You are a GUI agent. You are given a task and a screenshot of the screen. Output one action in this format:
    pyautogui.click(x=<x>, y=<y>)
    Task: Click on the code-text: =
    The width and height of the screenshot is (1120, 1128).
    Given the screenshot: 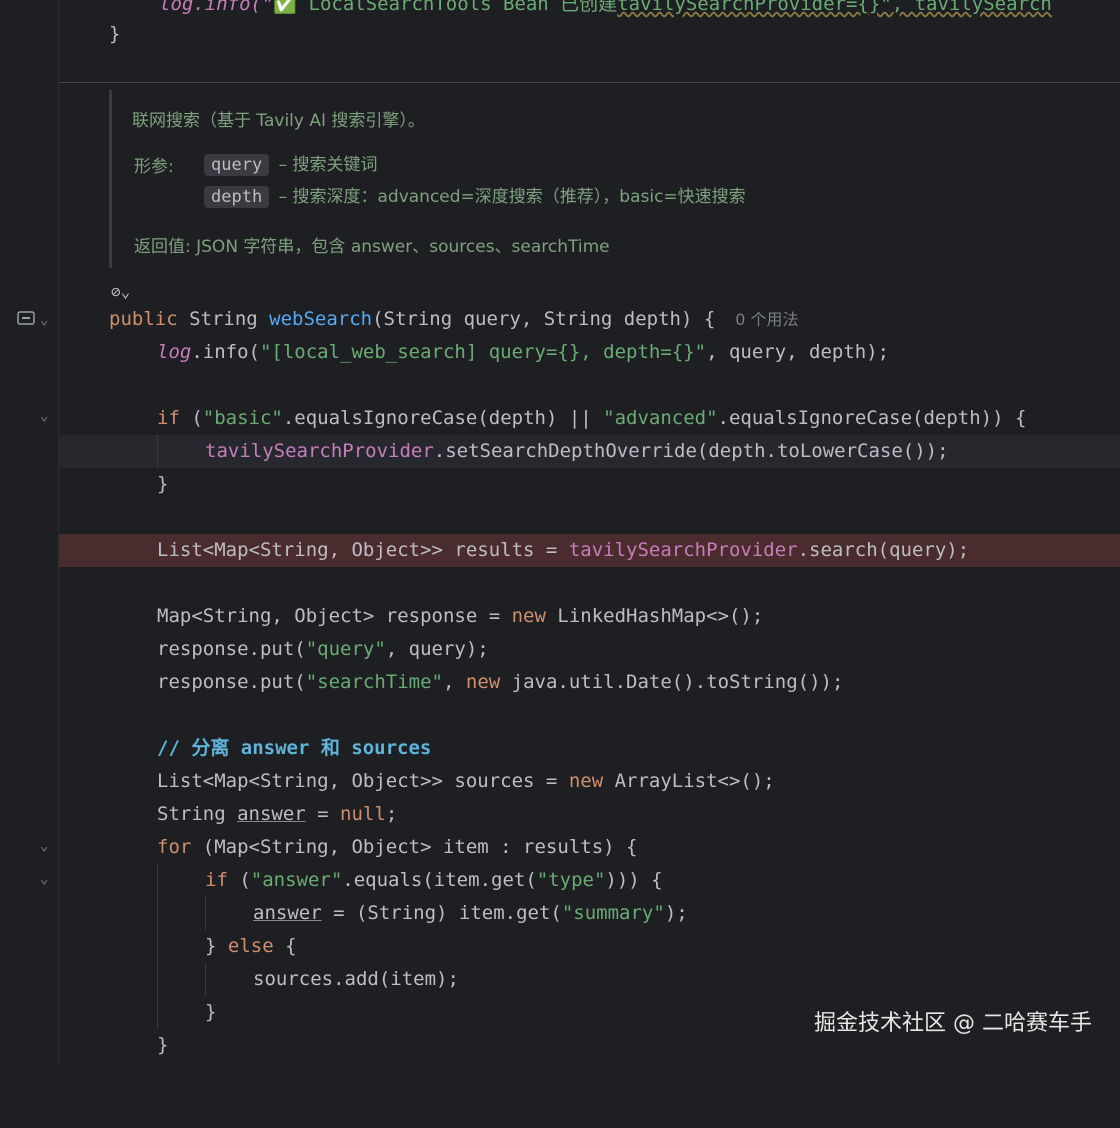 What is the action you would take?
    pyautogui.click(x=323, y=814)
    